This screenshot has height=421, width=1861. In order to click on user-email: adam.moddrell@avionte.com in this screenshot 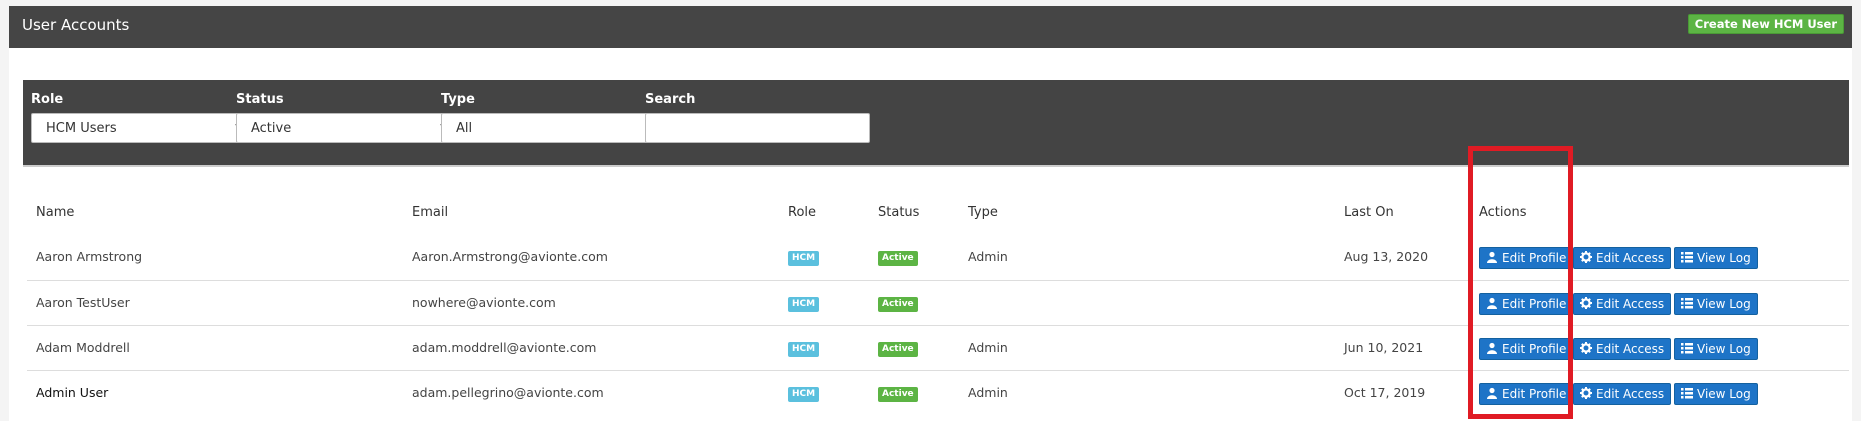, I will do `click(504, 347)`.